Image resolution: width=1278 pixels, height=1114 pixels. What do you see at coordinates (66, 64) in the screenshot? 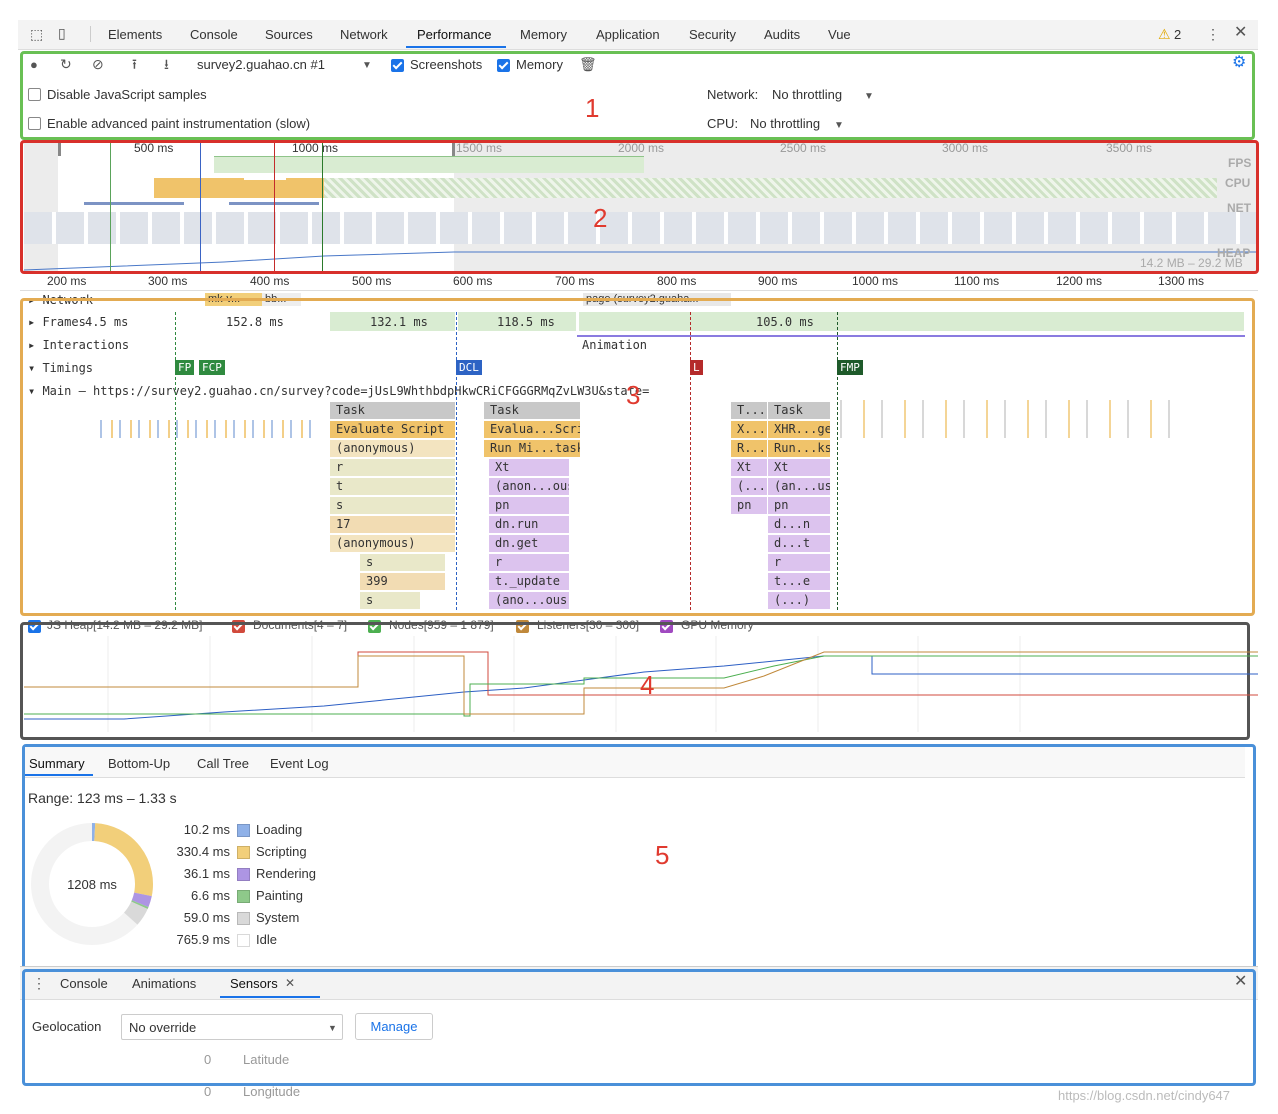
I see `reload-record-icon: ↻` at bounding box center [66, 64].